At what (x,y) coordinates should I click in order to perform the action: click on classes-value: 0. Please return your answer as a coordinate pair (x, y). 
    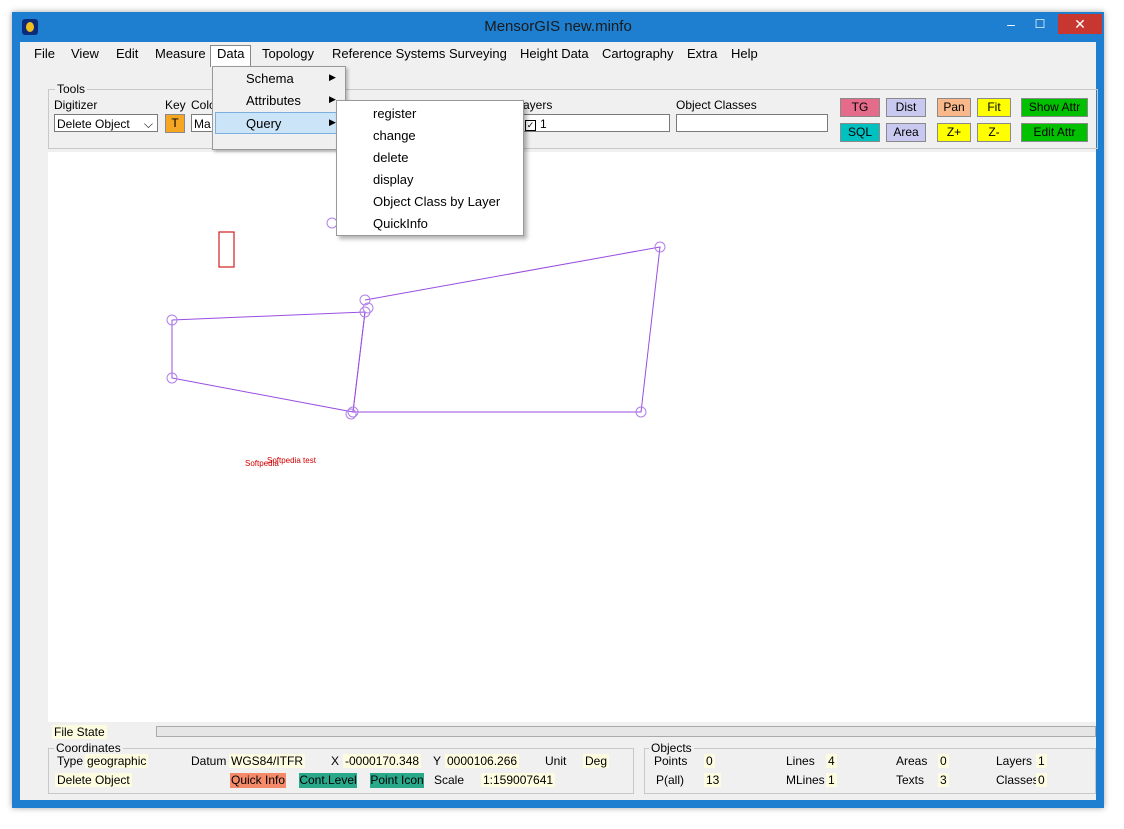
    Looking at the image, I should click on (1041, 780).